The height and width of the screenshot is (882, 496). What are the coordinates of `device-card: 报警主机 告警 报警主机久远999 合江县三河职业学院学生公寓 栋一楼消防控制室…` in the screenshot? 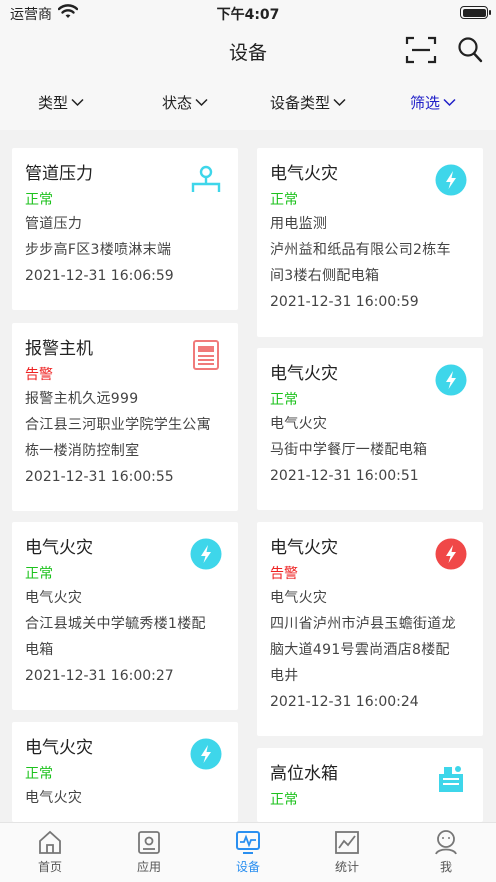 It's located at (125, 417).